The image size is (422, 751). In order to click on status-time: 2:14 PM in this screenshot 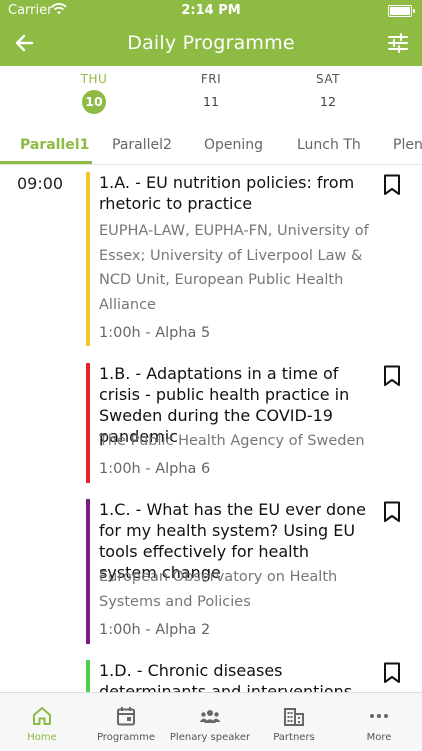, I will do `click(211, 10)`.